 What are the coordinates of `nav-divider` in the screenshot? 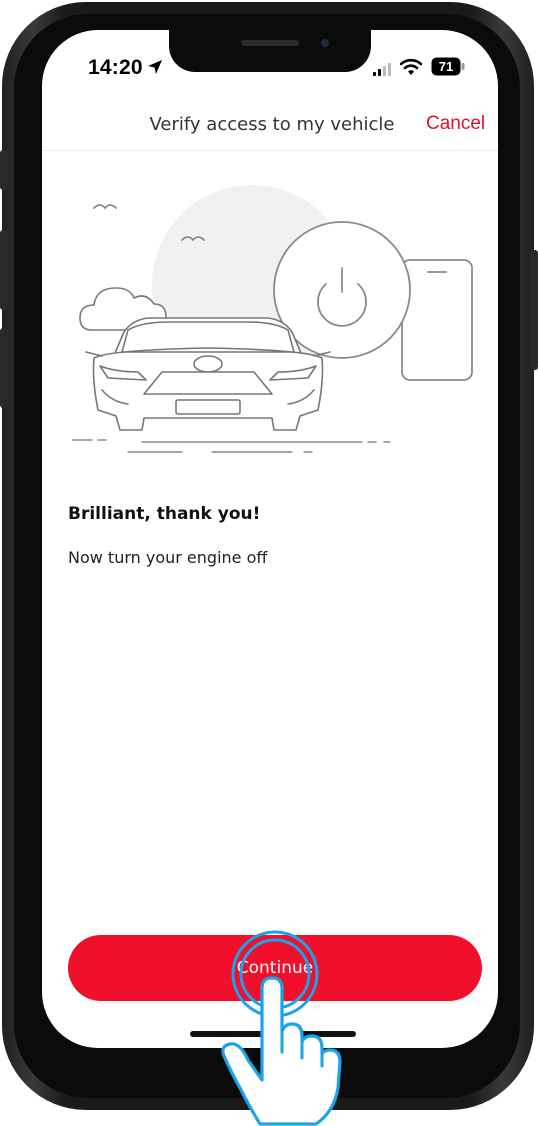 It's located at (270, 150).